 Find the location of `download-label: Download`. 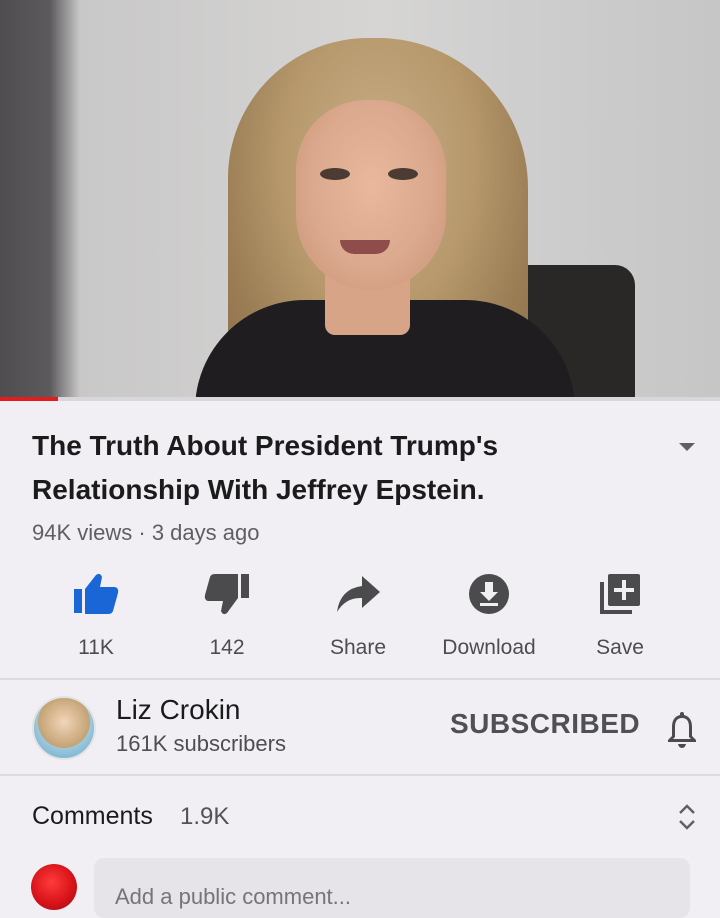

download-label: Download is located at coordinates (489, 647).